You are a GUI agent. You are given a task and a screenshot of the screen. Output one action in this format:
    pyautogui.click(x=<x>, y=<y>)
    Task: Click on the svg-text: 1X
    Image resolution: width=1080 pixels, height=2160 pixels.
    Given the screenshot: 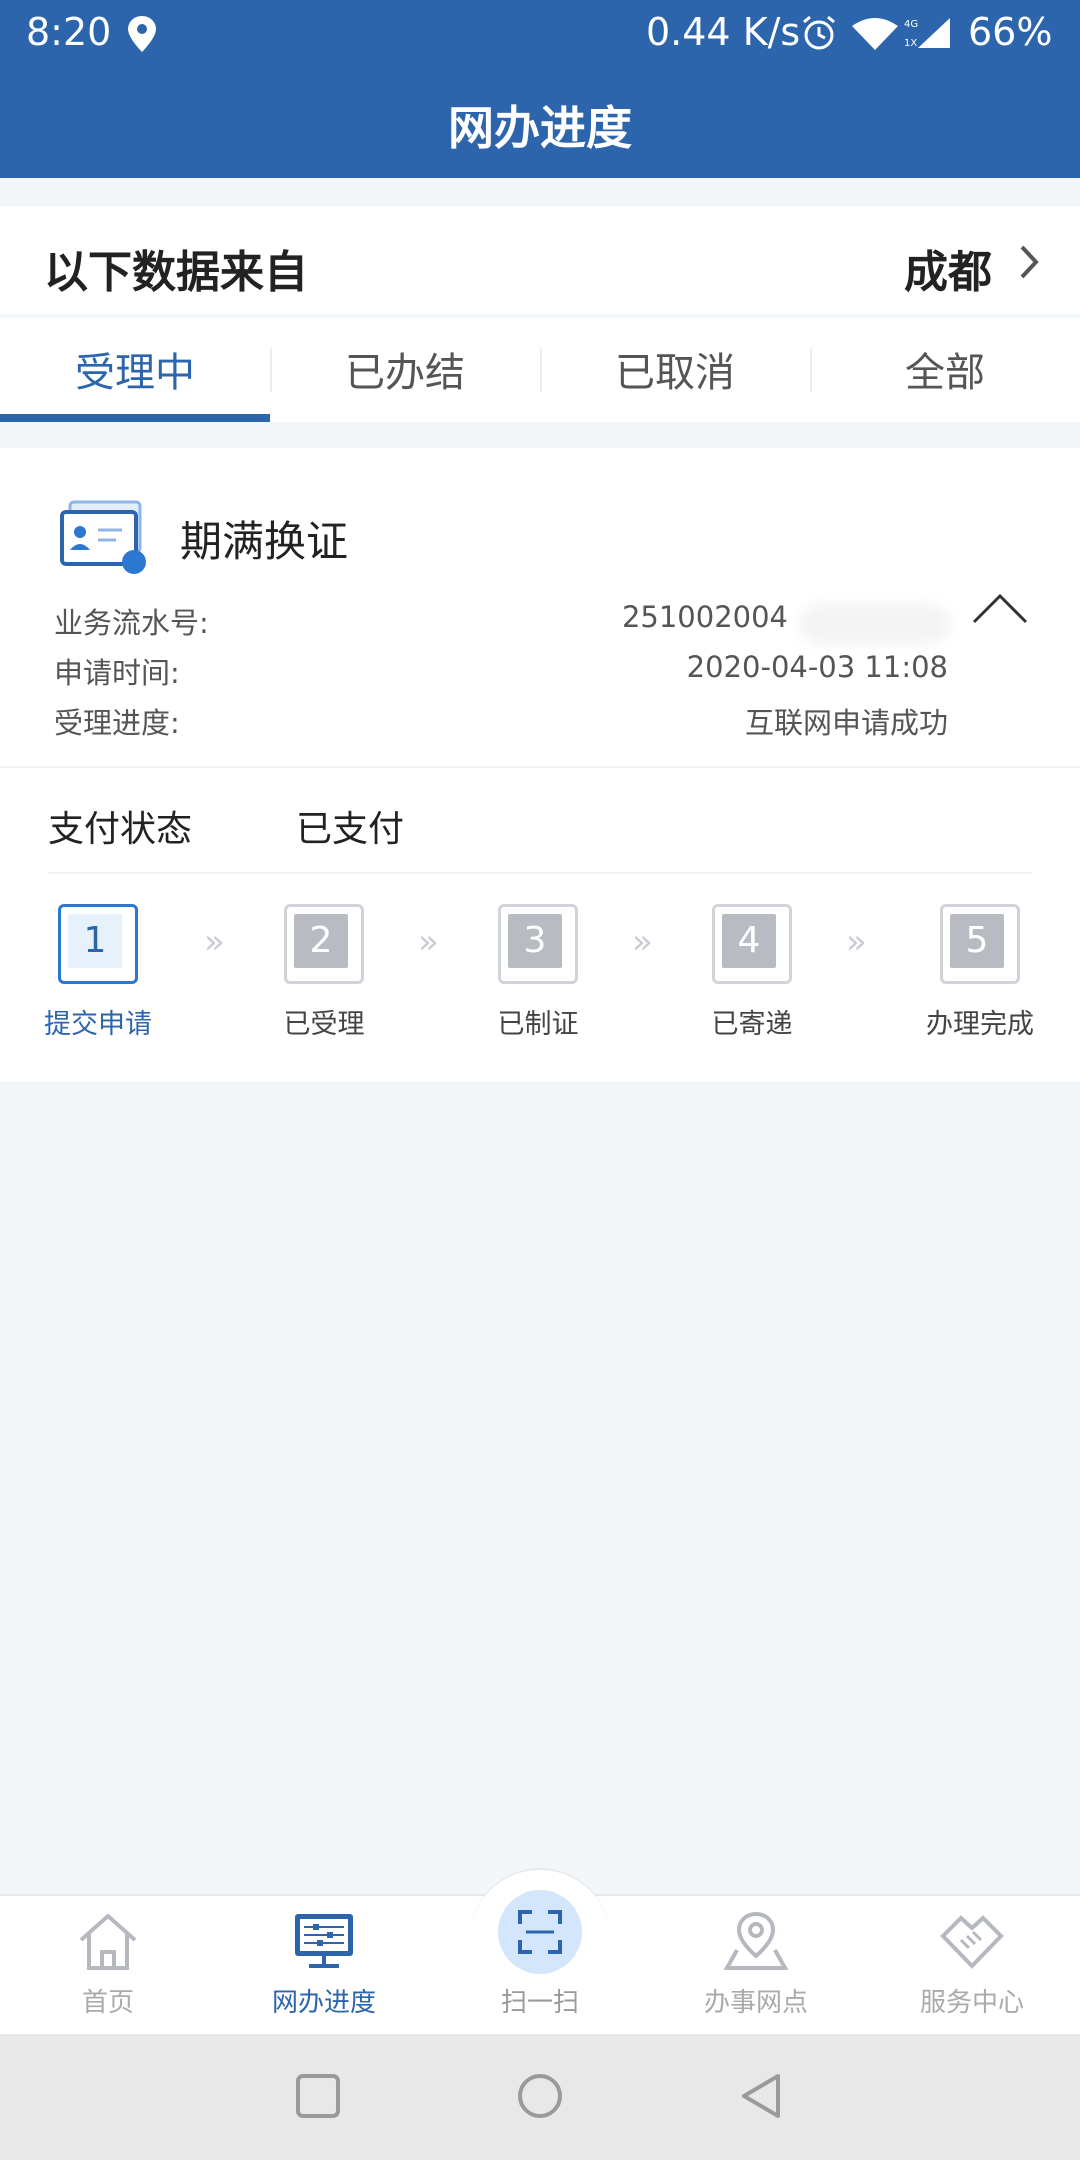 What is the action you would take?
    pyautogui.click(x=910, y=43)
    